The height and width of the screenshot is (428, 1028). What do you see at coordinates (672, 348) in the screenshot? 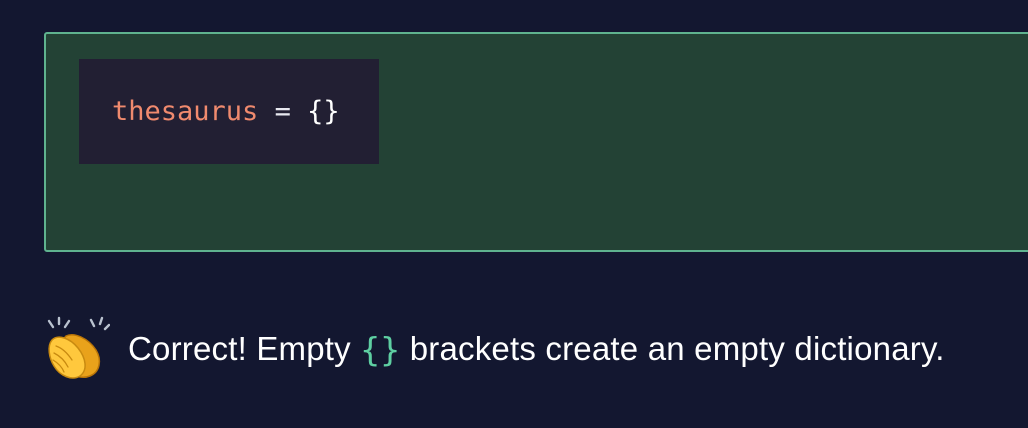
I see `feedback-text-after: brackets create an empty dictionary.` at bounding box center [672, 348].